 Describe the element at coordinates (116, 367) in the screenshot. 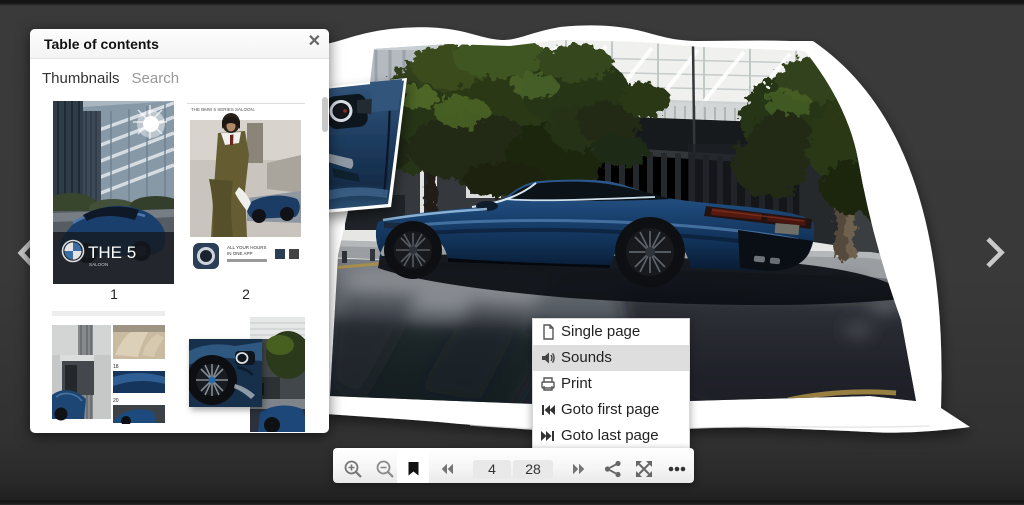

I see `svg-text: 18` at that location.